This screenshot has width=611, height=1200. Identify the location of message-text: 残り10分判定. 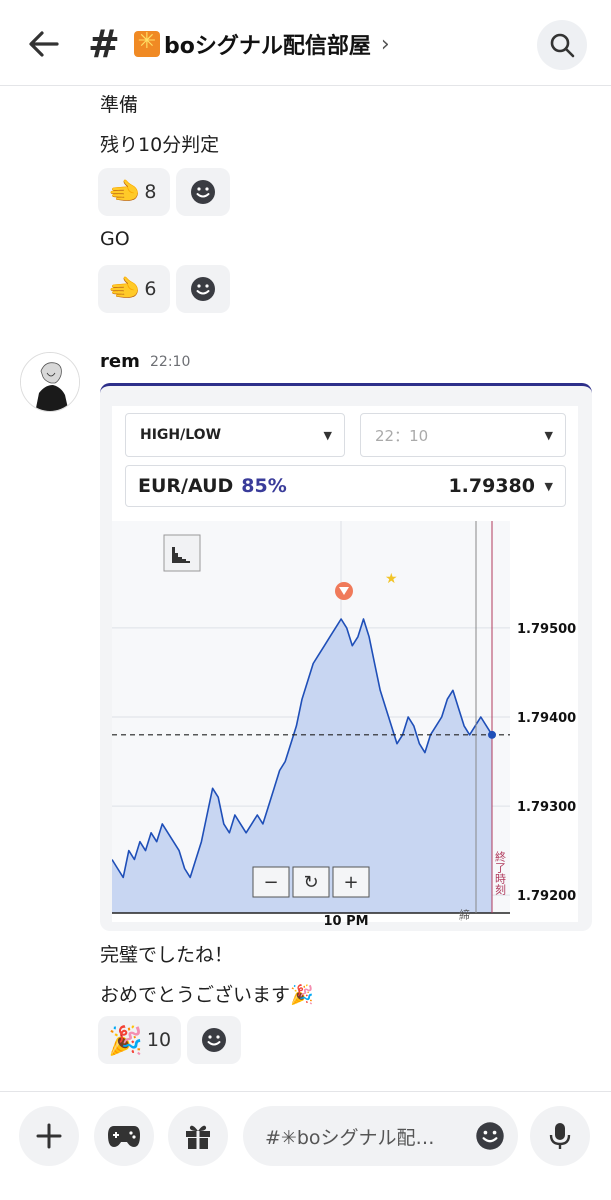
(160, 145).